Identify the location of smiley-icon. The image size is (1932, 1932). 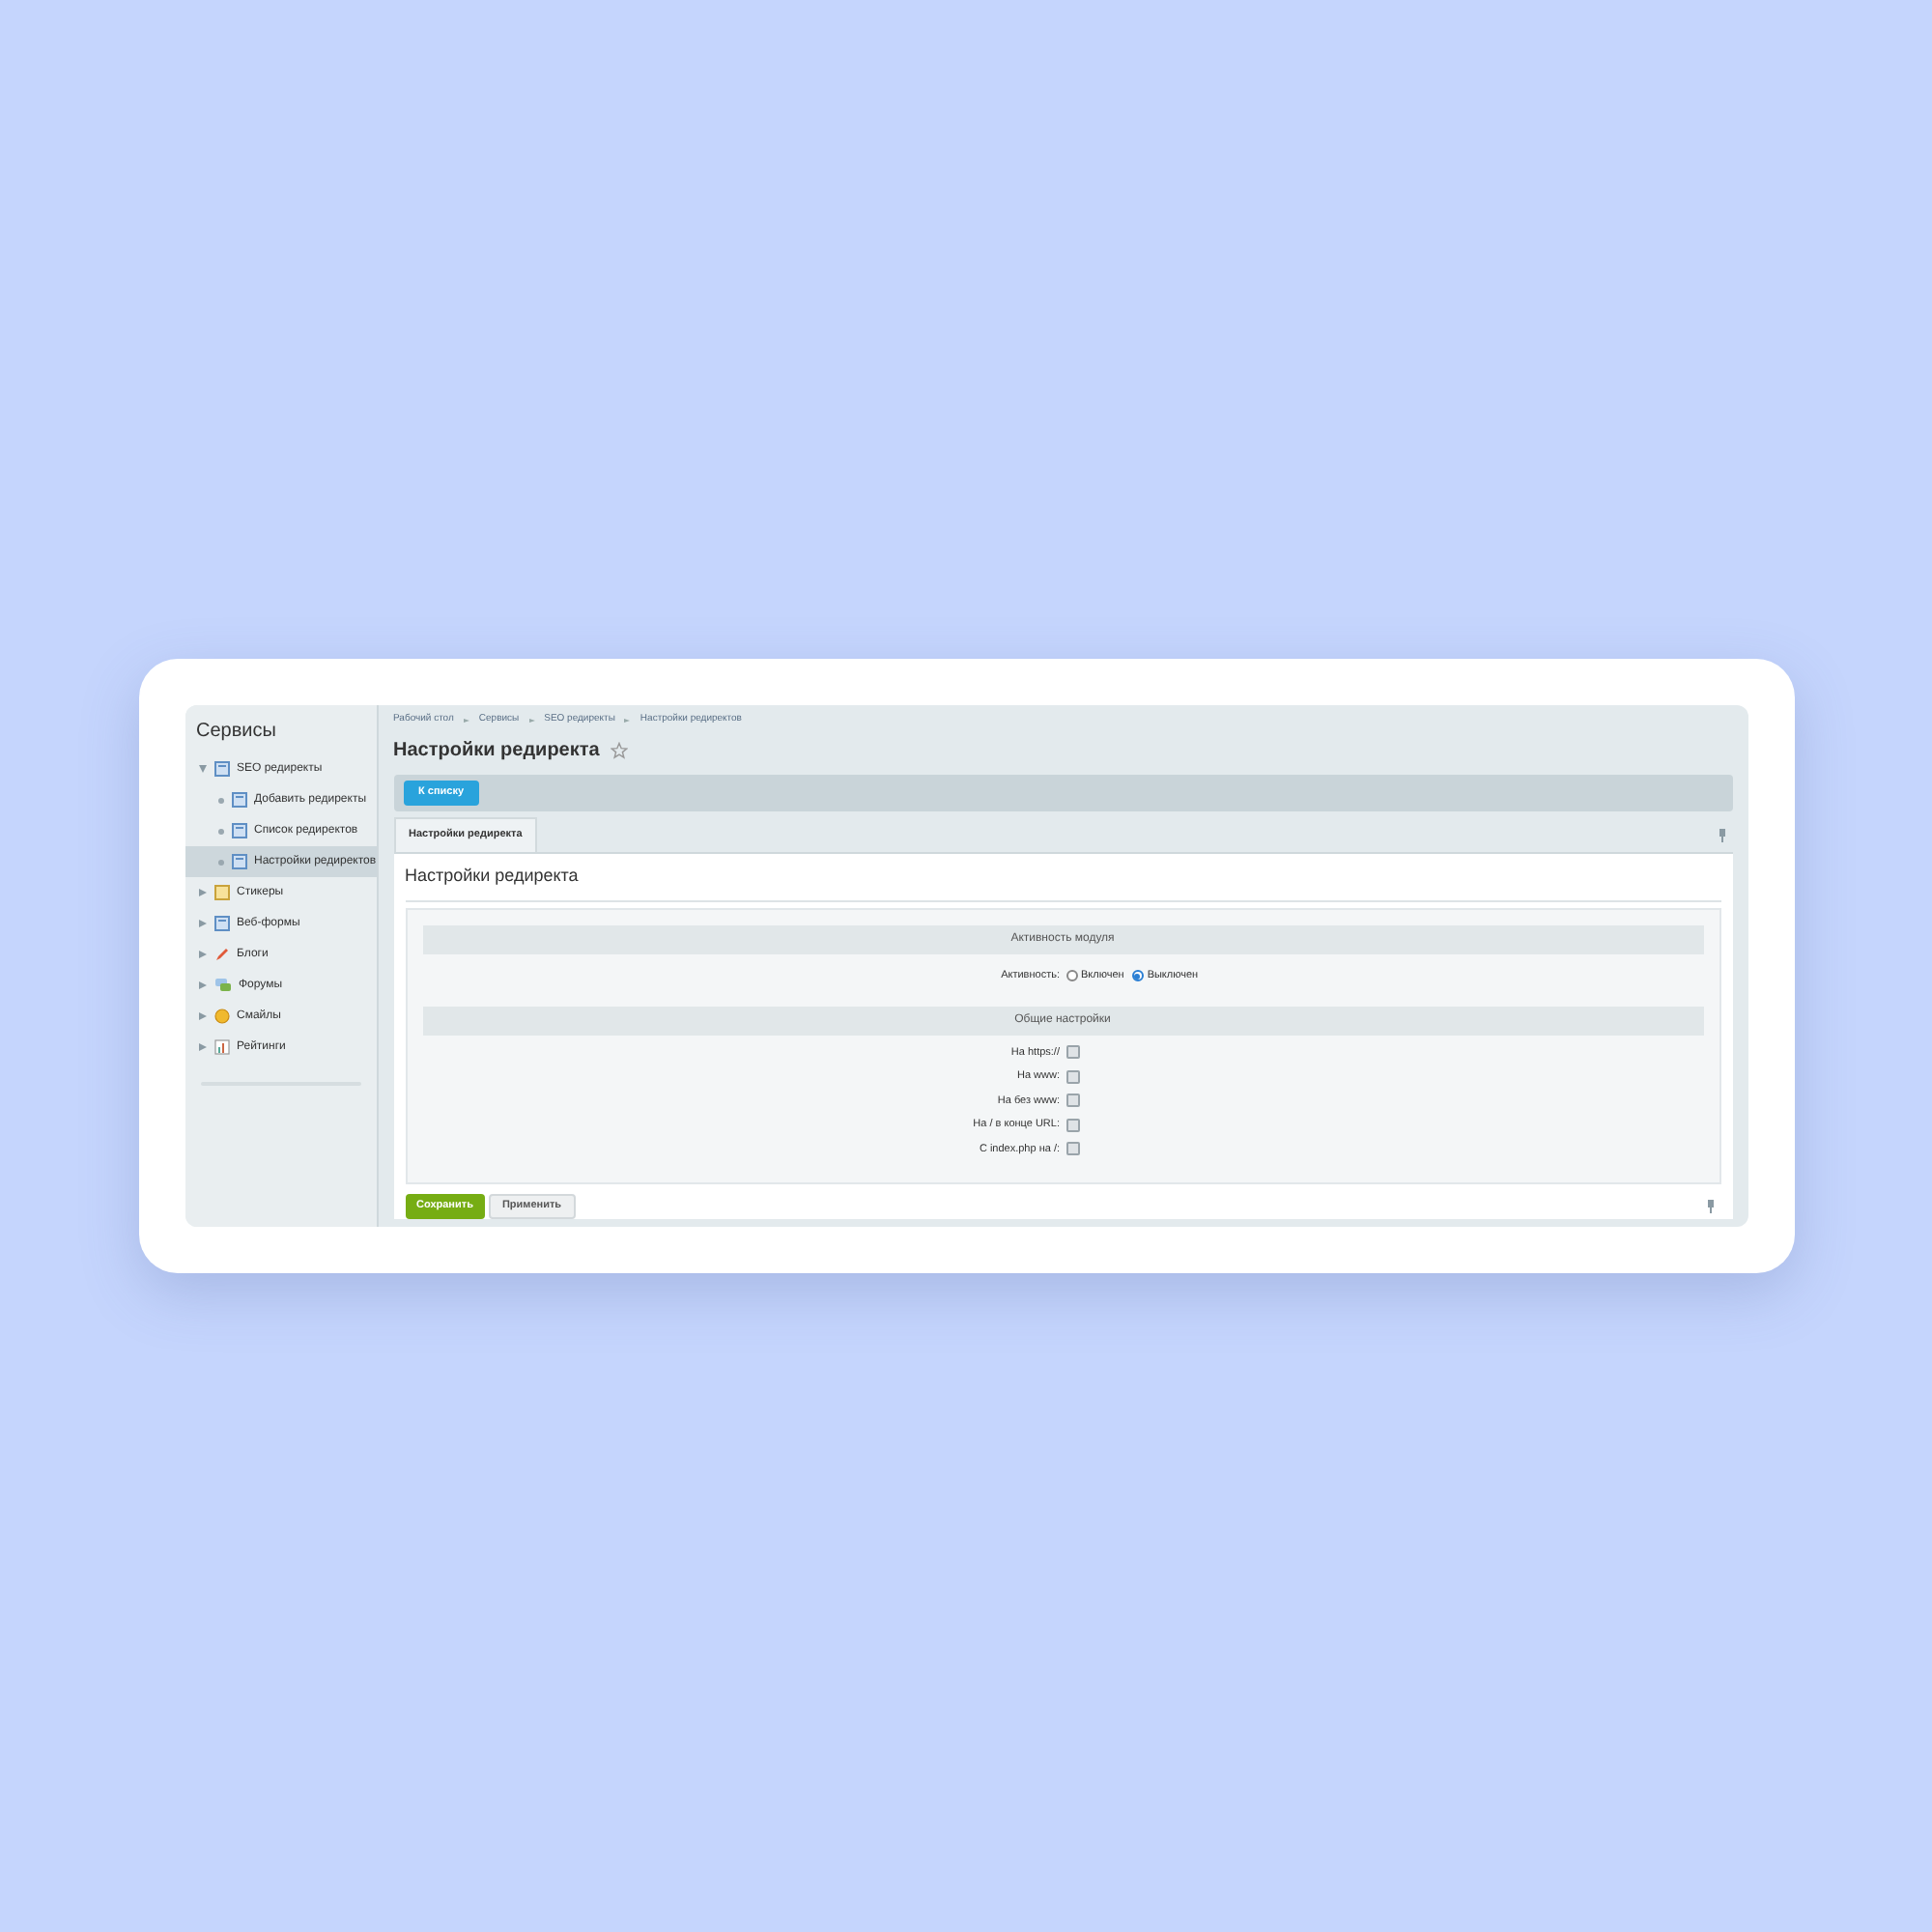
(221, 1016).